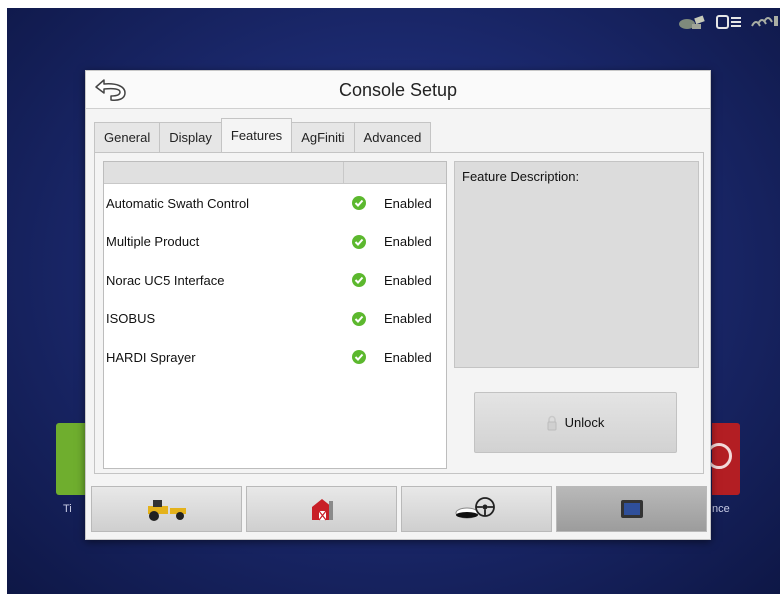 This screenshot has width=780, height=594. I want to click on background-app-tile-left-label: Ti, so click(67, 509).